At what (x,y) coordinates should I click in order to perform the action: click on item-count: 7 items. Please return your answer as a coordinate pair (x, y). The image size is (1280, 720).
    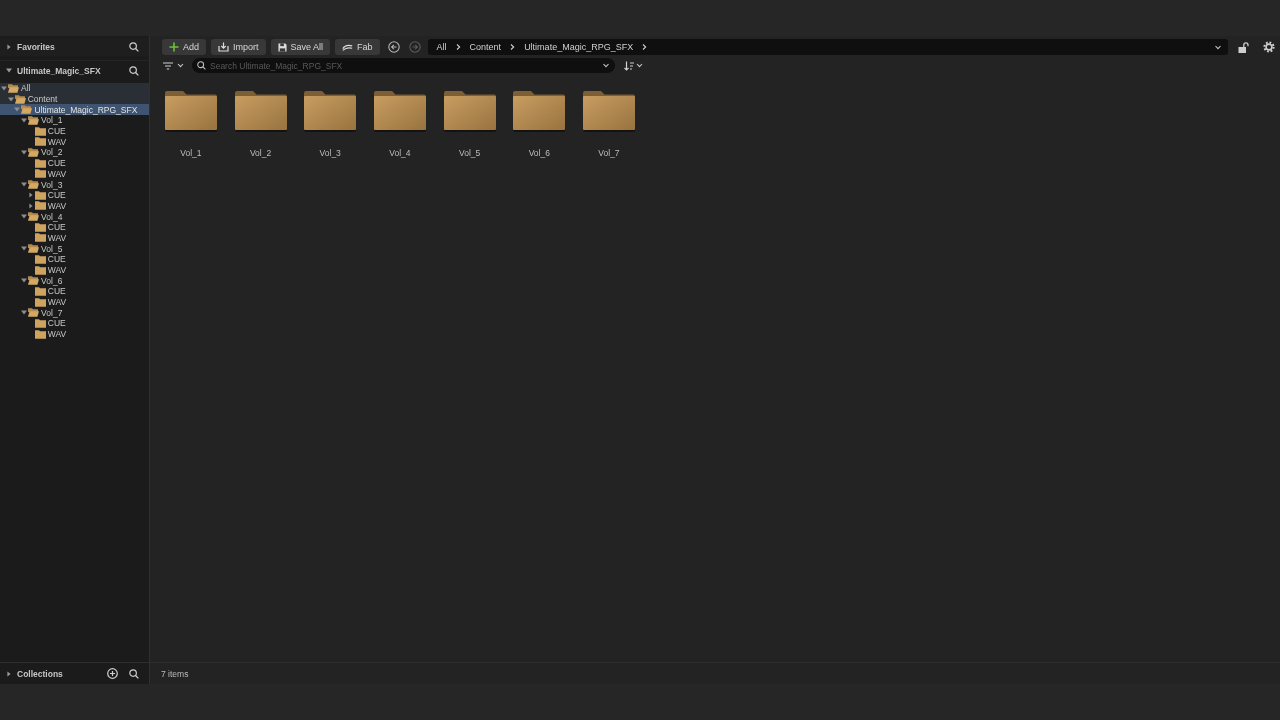
    Looking at the image, I should click on (175, 673).